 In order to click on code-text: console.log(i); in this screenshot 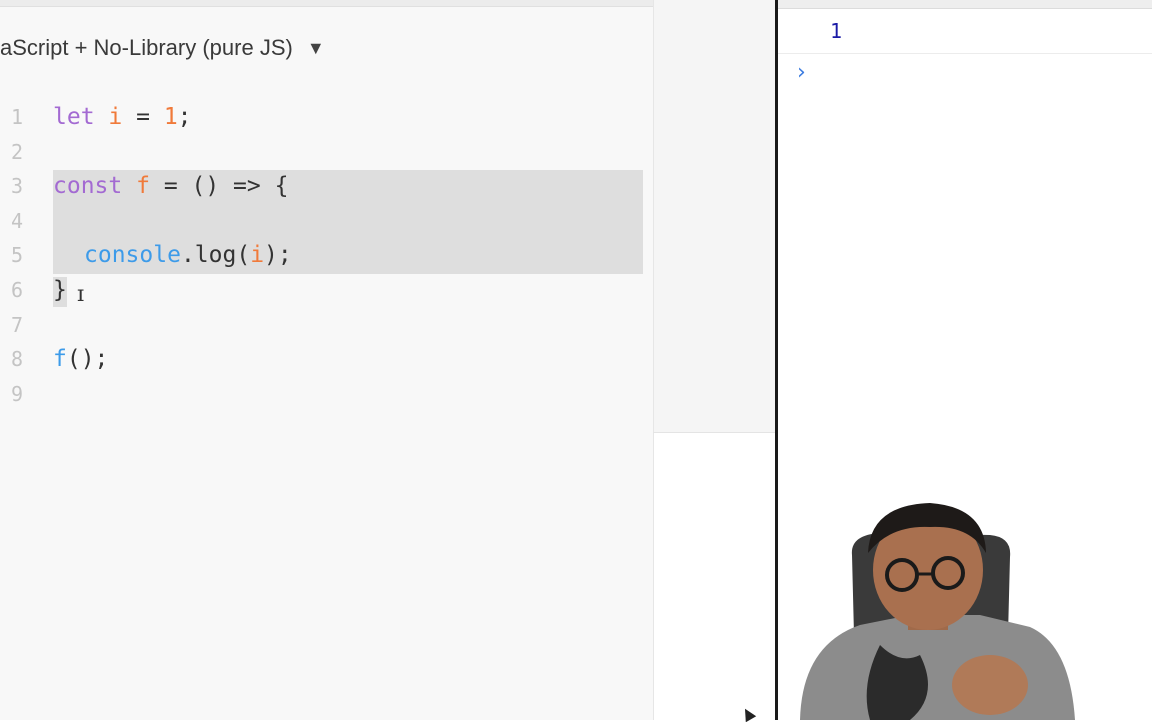, I will do `click(188, 255)`.